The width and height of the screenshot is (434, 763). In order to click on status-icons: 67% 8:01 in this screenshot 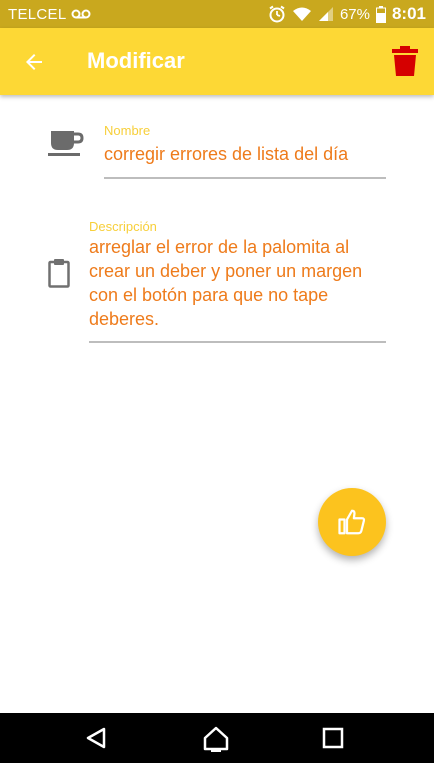, I will do `click(347, 14)`.